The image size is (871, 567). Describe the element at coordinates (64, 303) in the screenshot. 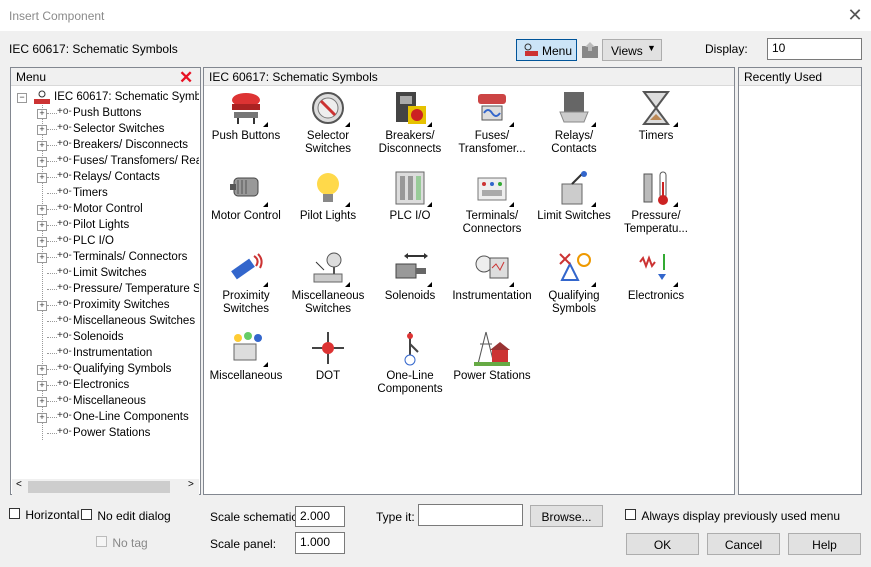

I see `contact-symbol-icon: +o-` at that location.